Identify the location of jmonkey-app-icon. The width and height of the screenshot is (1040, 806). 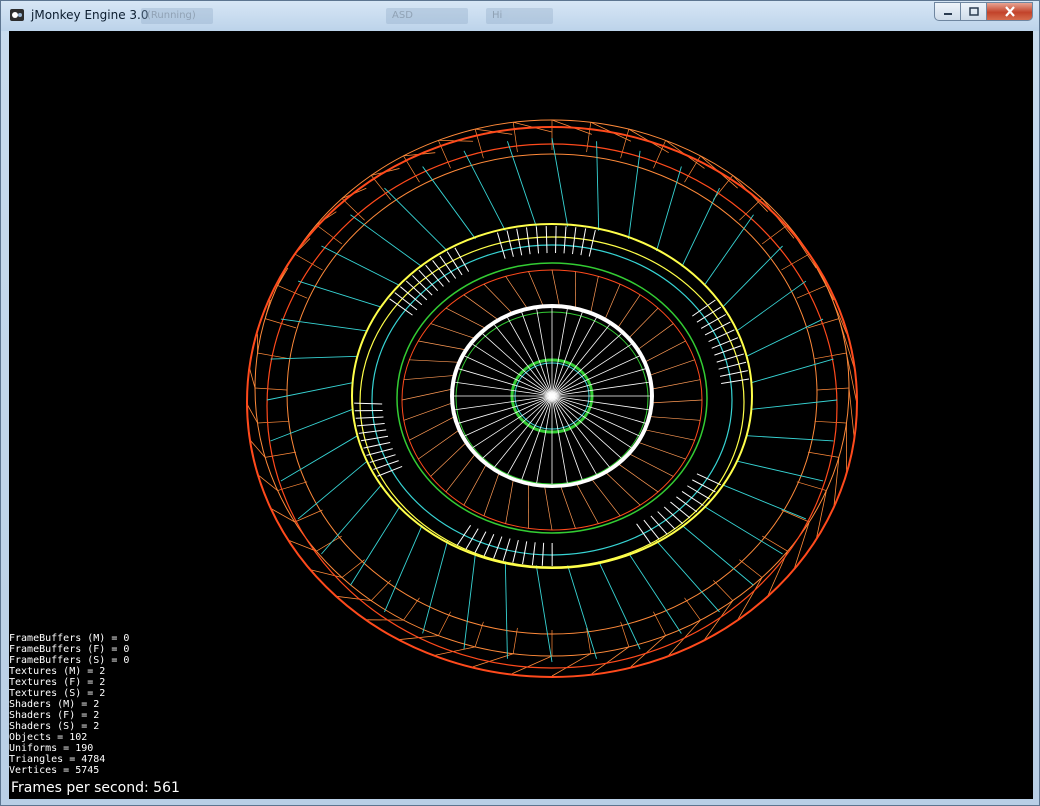
(17, 15).